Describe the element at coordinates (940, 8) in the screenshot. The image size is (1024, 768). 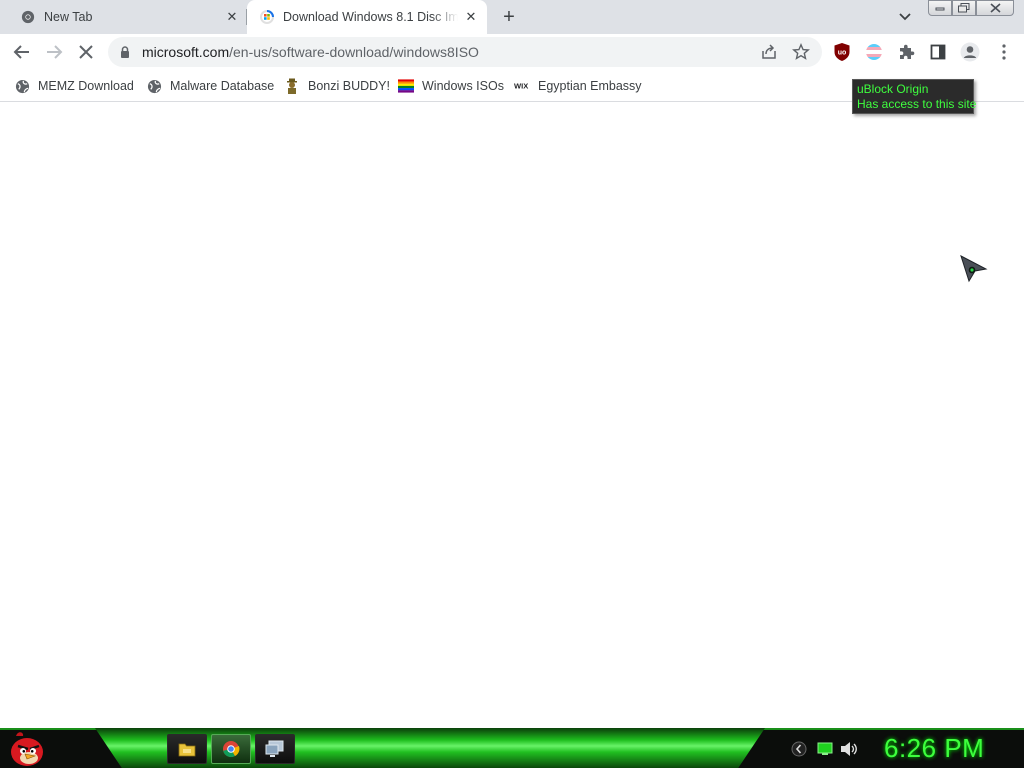
I see `minimize-button` at that location.